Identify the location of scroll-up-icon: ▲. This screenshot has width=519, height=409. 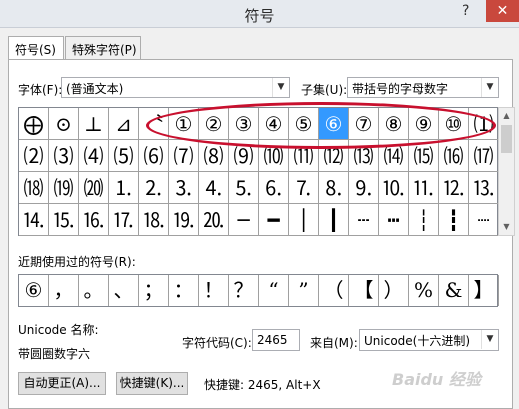
(506, 116).